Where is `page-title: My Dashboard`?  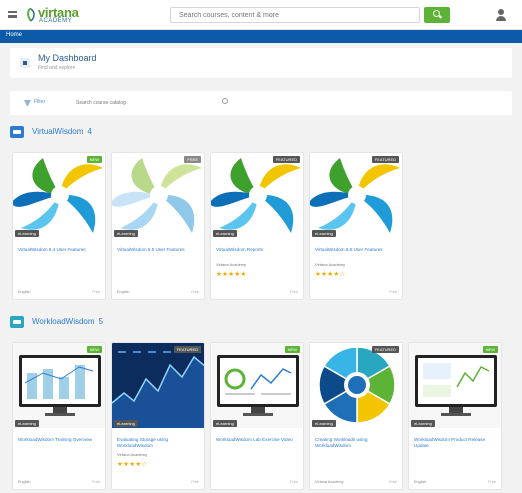
page-title: My Dashboard is located at coordinates (67, 58).